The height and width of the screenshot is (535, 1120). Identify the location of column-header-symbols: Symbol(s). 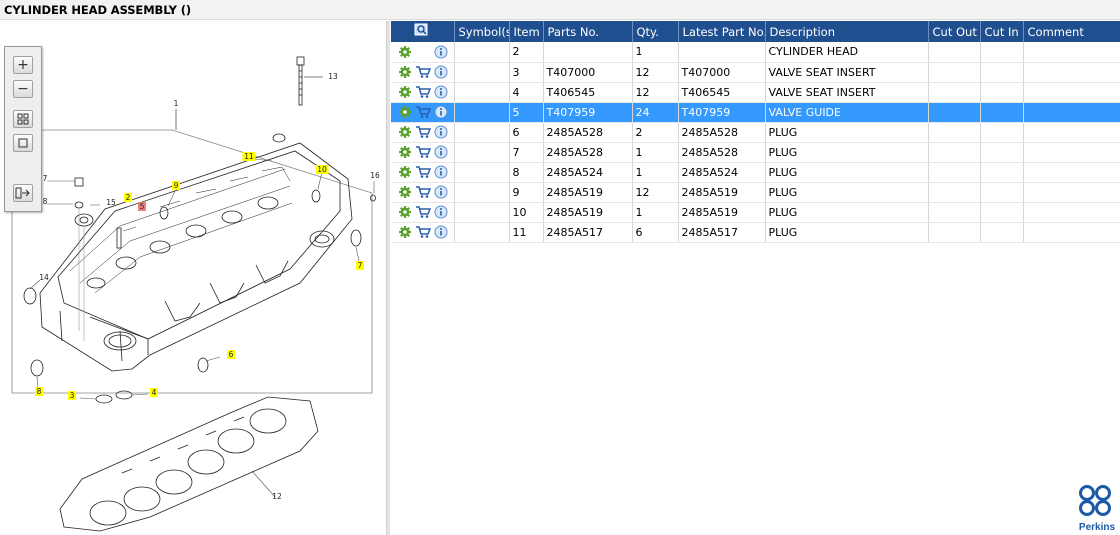
(482, 31).